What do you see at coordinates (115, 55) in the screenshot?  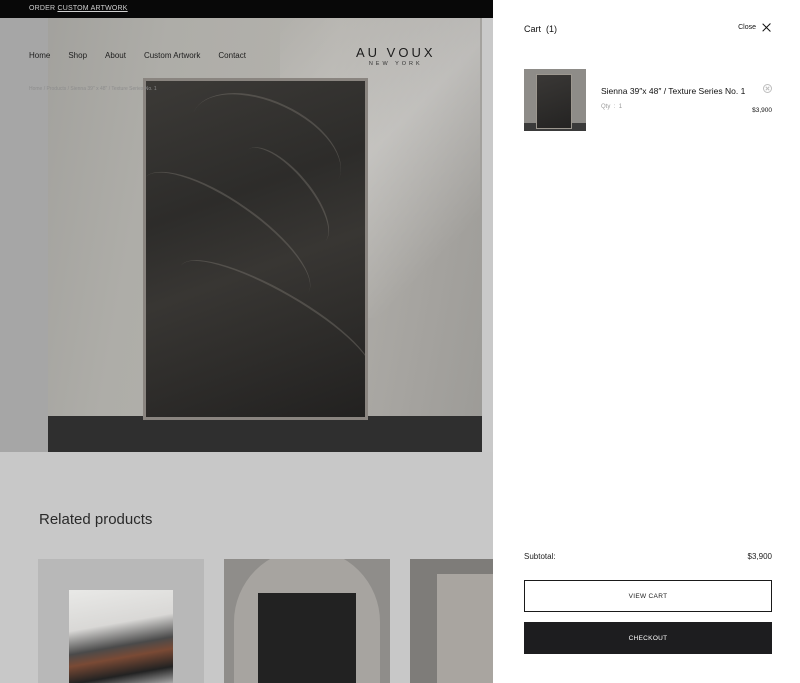 I see `nav-about: About` at bounding box center [115, 55].